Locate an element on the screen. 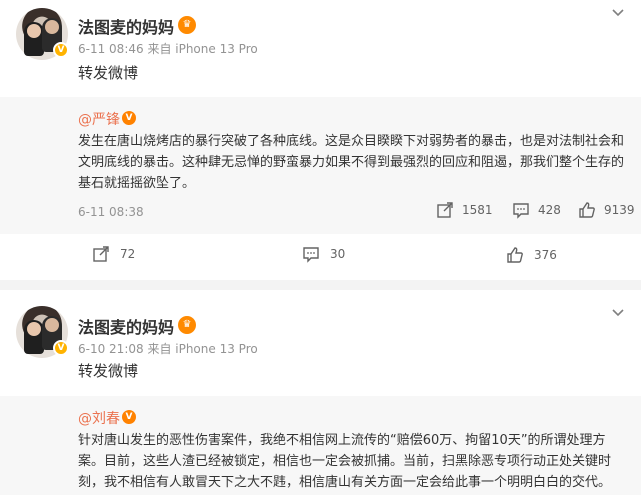  repost-stat-reposts: 1581 is located at coordinates (464, 210).